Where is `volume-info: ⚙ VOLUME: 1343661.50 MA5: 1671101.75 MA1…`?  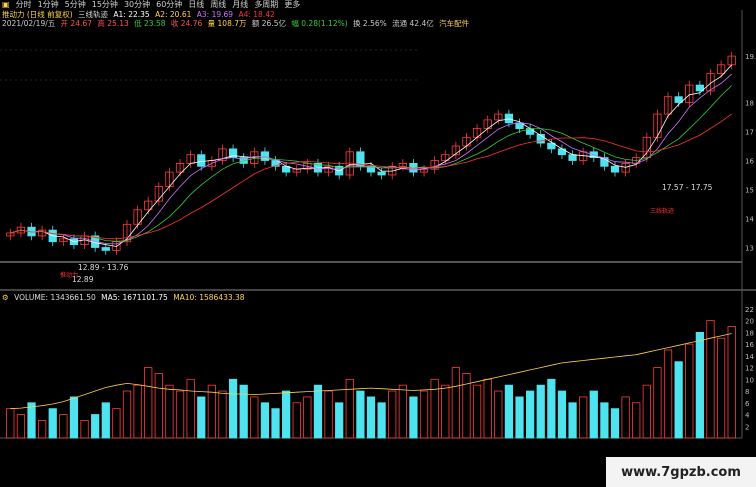 volume-info: ⚙ VOLUME: 1343661.50 MA5: 1671101.75 MA1… is located at coordinates (125, 297).